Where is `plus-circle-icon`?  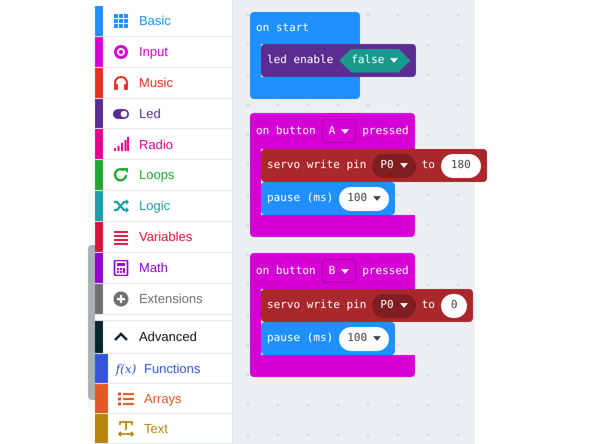 plus-circle-icon is located at coordinates (121, 298).